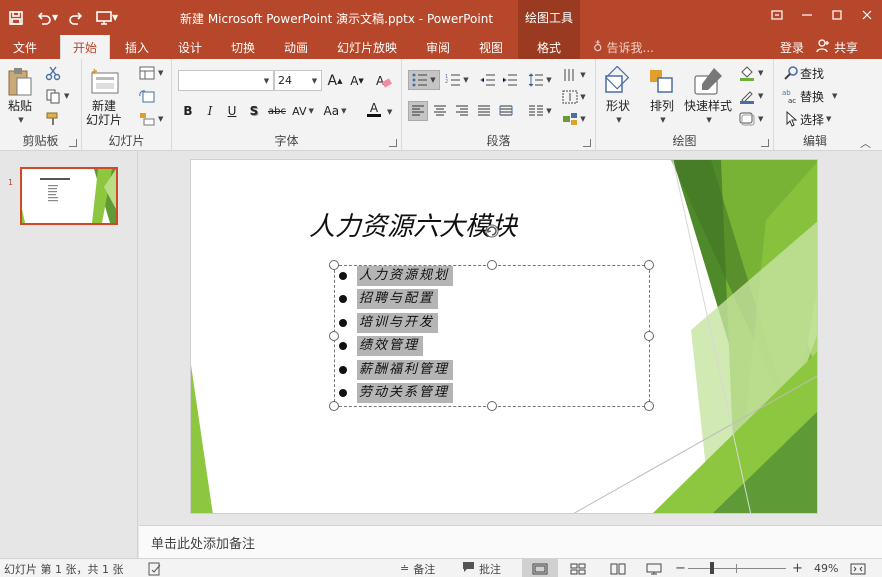 This screenshot has width=882, height=577. I want to click on bullet-item: 薪酬福利管理, so click(396, 370).